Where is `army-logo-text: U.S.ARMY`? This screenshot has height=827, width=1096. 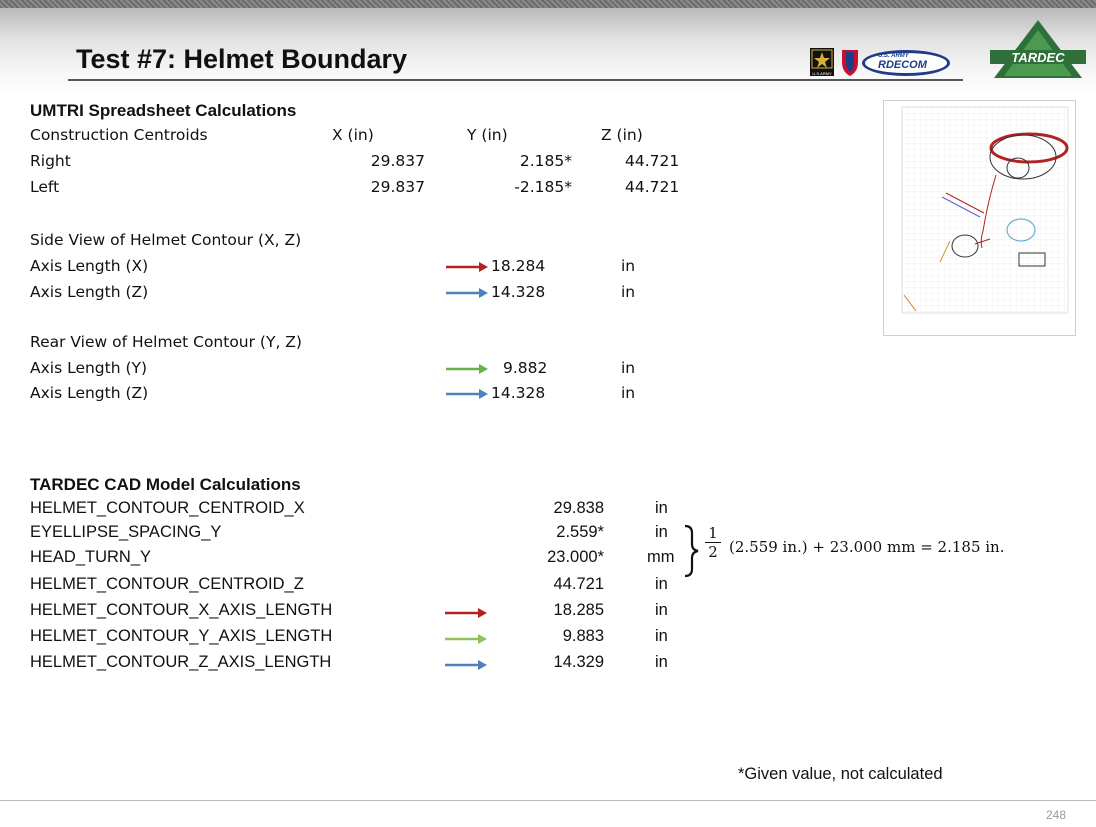 army-logo-text: U.S.ARMY is located at coordinates (822, 73).